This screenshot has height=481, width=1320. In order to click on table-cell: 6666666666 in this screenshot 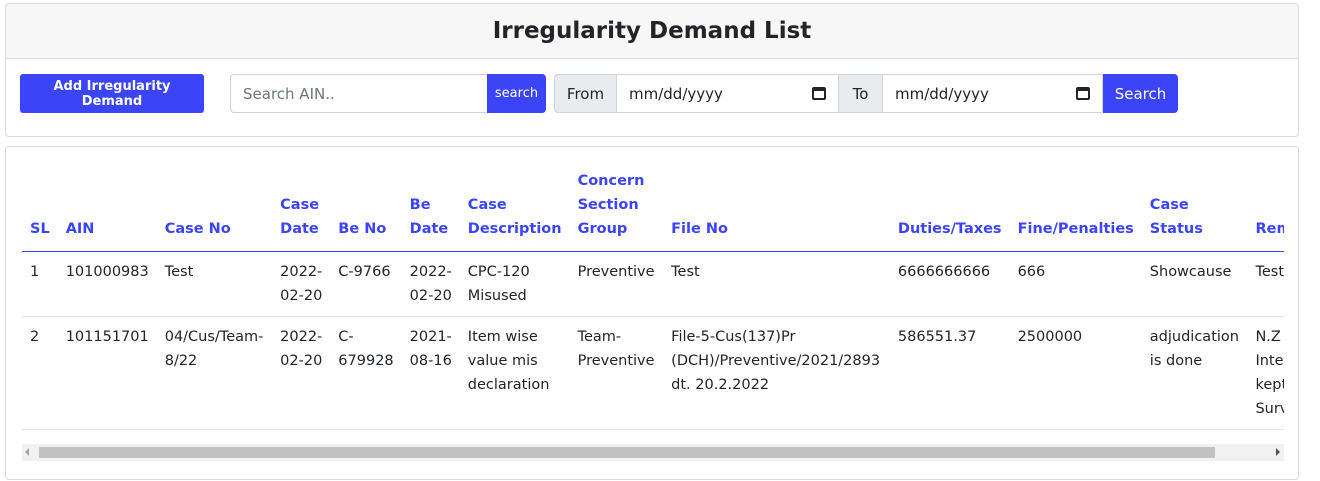, I will do `click(949, 284)`.